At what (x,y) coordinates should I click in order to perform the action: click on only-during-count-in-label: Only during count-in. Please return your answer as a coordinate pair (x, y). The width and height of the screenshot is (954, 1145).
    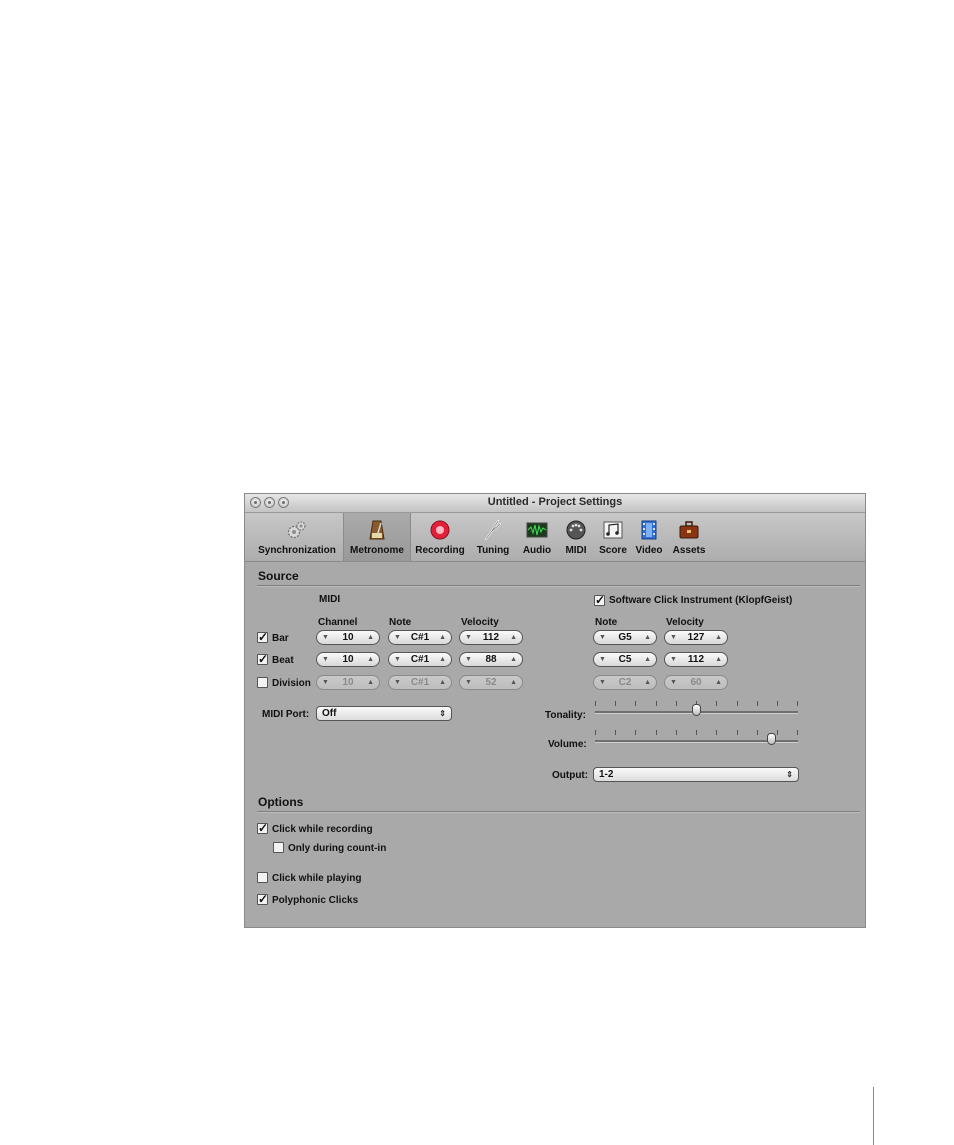
    Looking at the image, I should click on (337, 848).